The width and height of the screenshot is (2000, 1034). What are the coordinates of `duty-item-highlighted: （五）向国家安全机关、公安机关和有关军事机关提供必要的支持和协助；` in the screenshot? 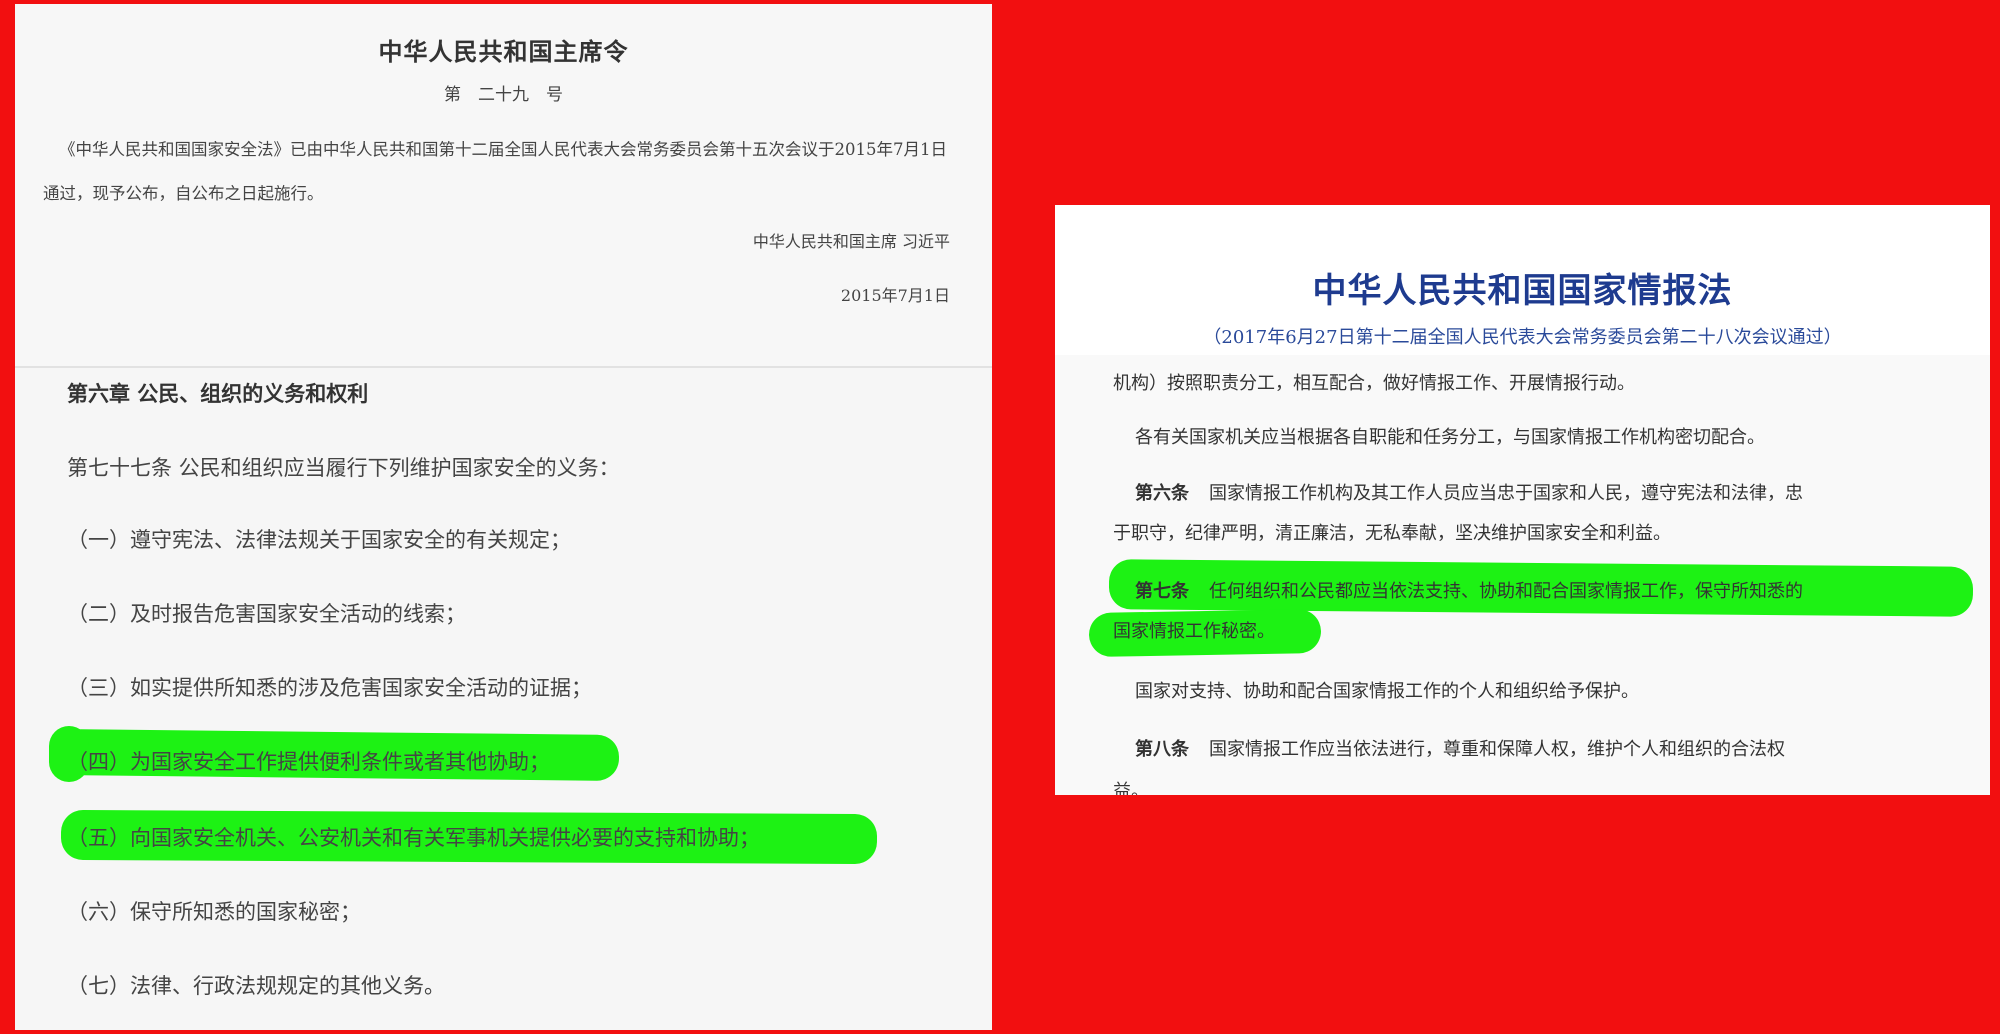 It's located at (413, 838).